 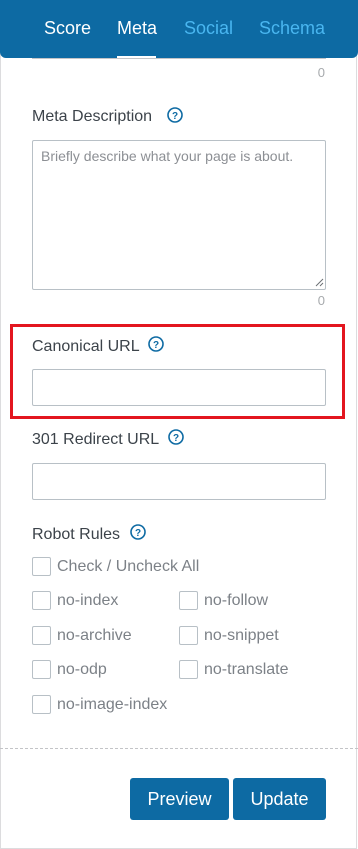 I want to click on no-snippet-checkbox: no-snippet, so click(x=229, y=635).